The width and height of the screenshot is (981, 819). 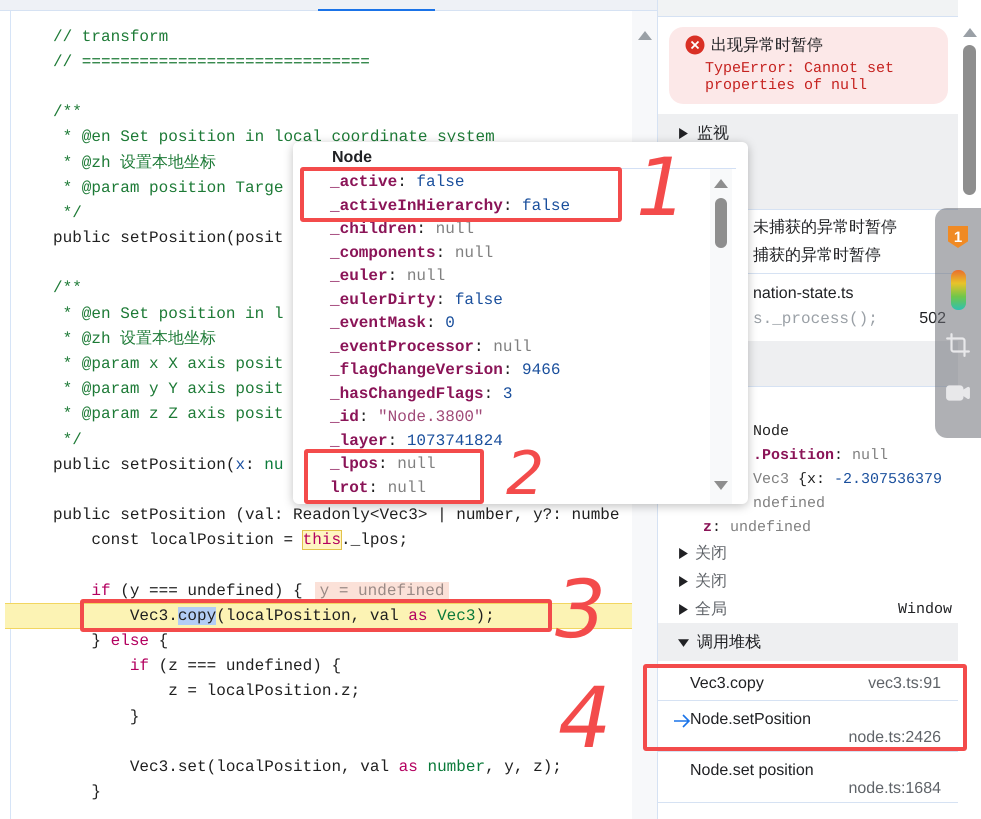 I want to click on property-row-text: _id: "Node.3800", so click(x=407, y=417).